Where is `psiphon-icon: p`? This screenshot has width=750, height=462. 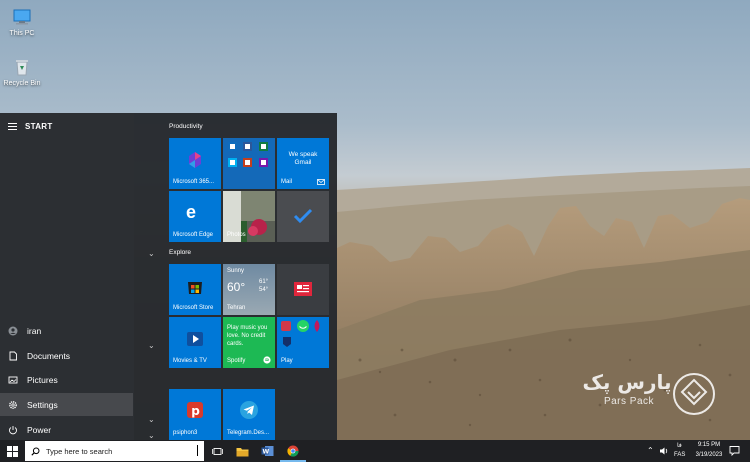
psiphon-icon: p is located at coordinates (195, 410).